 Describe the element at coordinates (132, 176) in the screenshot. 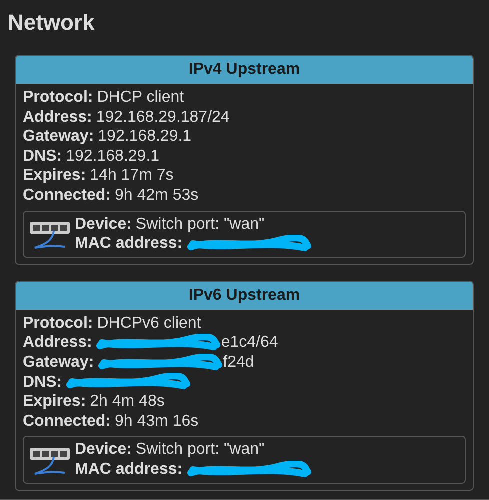

I see `field-value: 14h 17m 7s` at that location.